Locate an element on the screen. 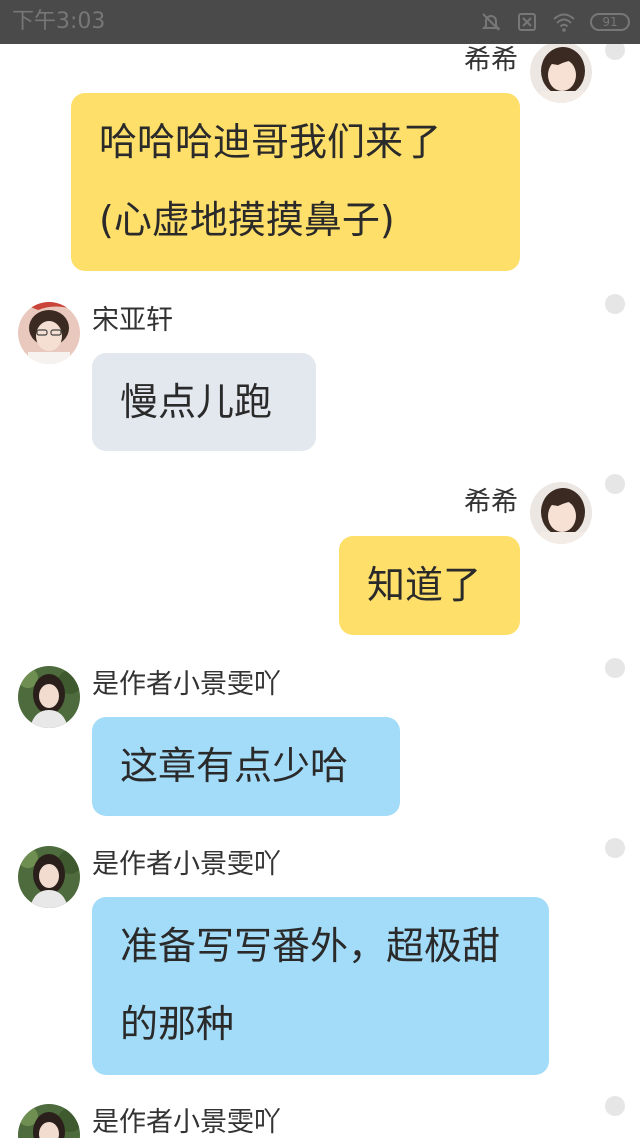 The width and height of the screenshot is (640, 1138). status-icons: 91 is located at coordinates (555, 22).